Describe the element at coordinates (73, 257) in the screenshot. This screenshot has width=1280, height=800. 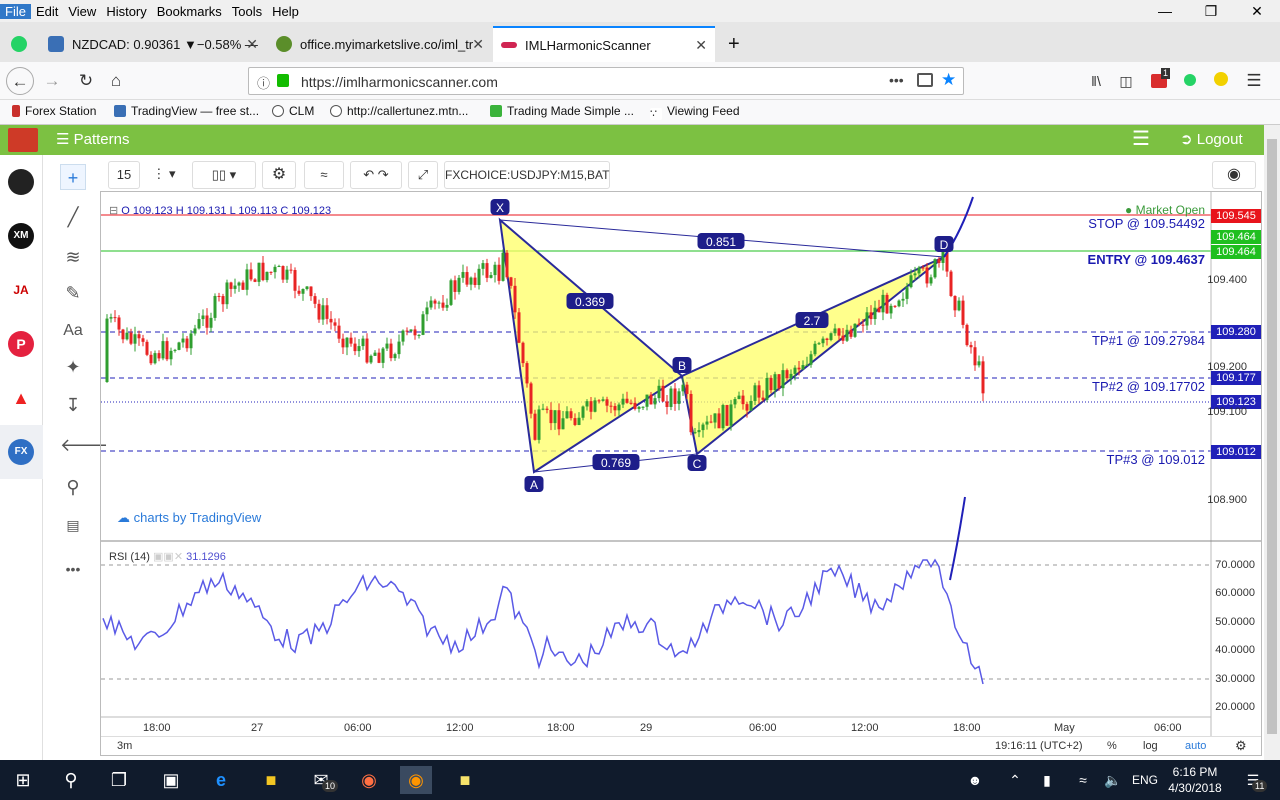
I see `fib-icon: ≋` at that location.